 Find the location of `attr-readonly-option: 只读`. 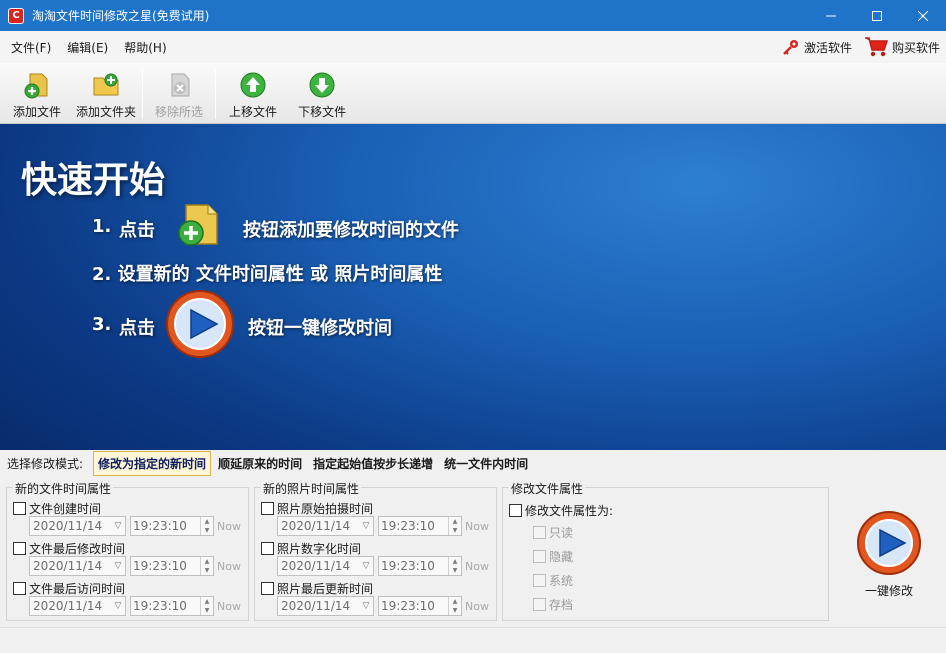

attr-readonly-option: 只读 is located at coordinates (553, 532).